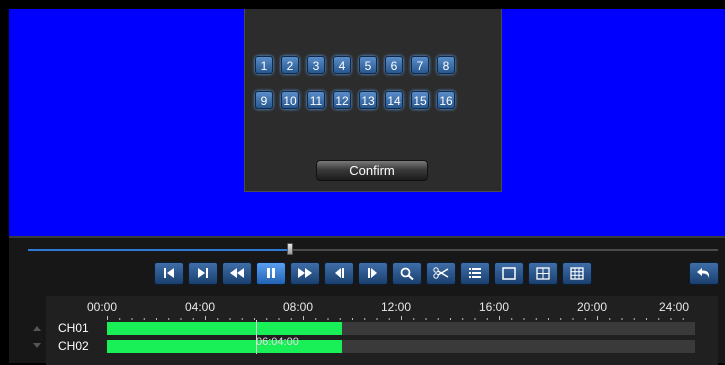 The width and height of the screenshot is (725, 365). Describe the element at coordinates (373, 249) in the screenshot. I see `progress-track` at that location.